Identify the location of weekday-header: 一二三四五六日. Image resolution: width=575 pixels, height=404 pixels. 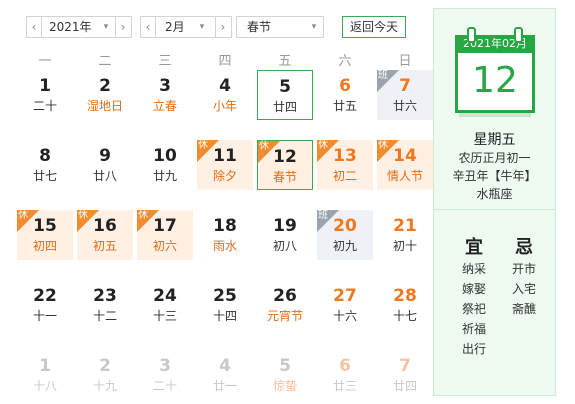
(222, 59).